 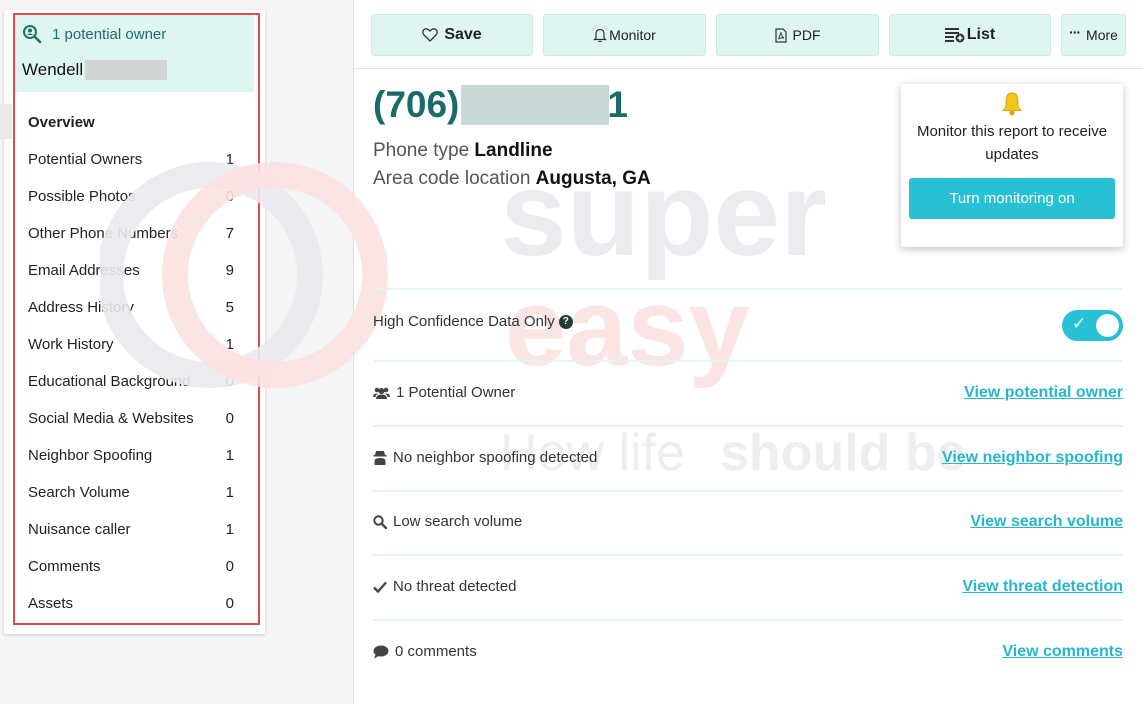 What do you see at coordinates (103, 233) in the screenshot?
I see `sidebar-item-label: Other Phone Numbers` at bounding box center [103, 233].